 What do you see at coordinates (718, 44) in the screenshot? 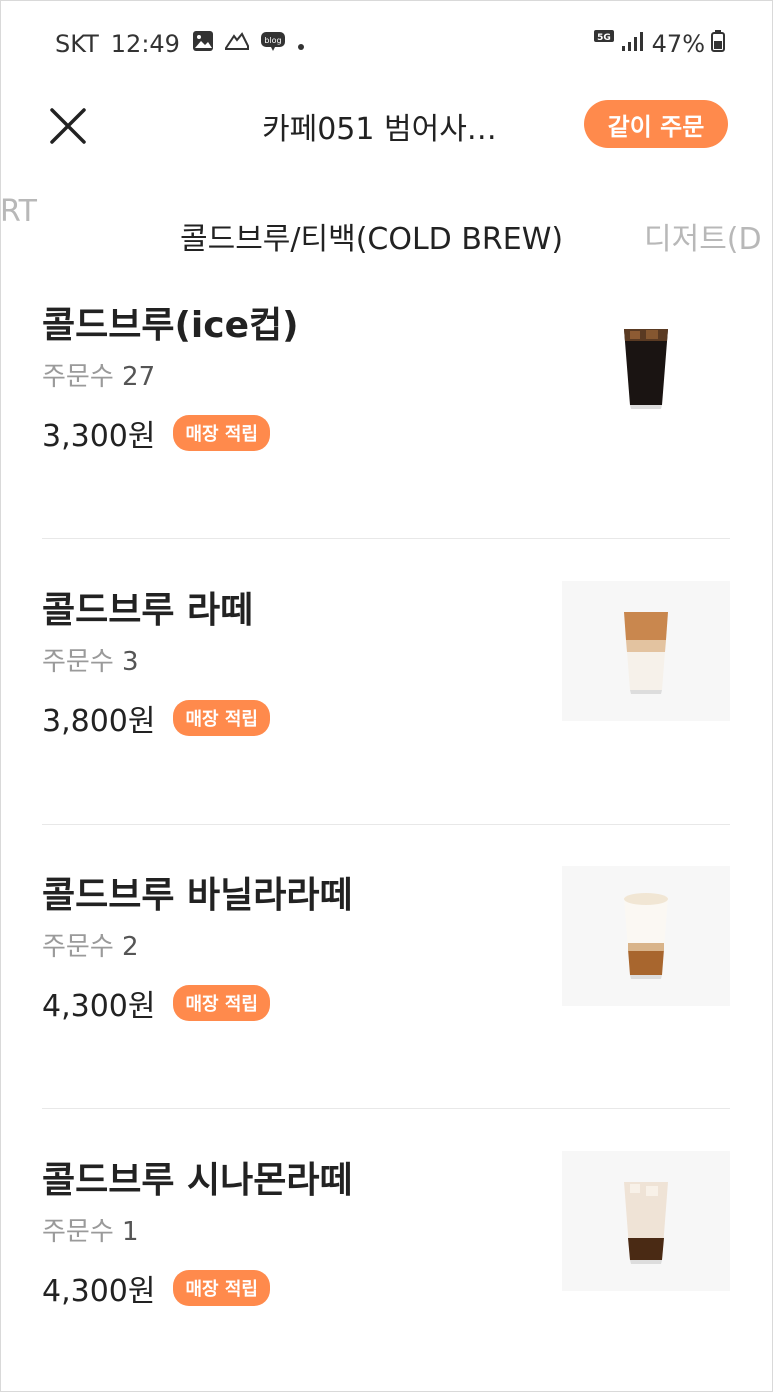
I see `battery-icon` at bounding box center [718, 44].